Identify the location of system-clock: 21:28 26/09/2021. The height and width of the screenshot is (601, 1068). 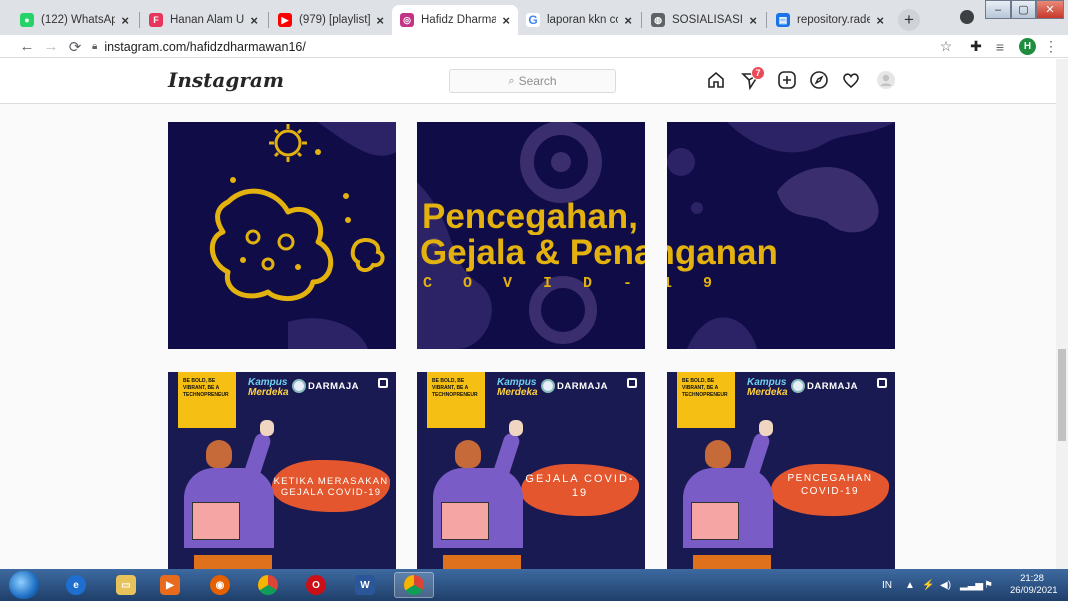
(1034, 585).